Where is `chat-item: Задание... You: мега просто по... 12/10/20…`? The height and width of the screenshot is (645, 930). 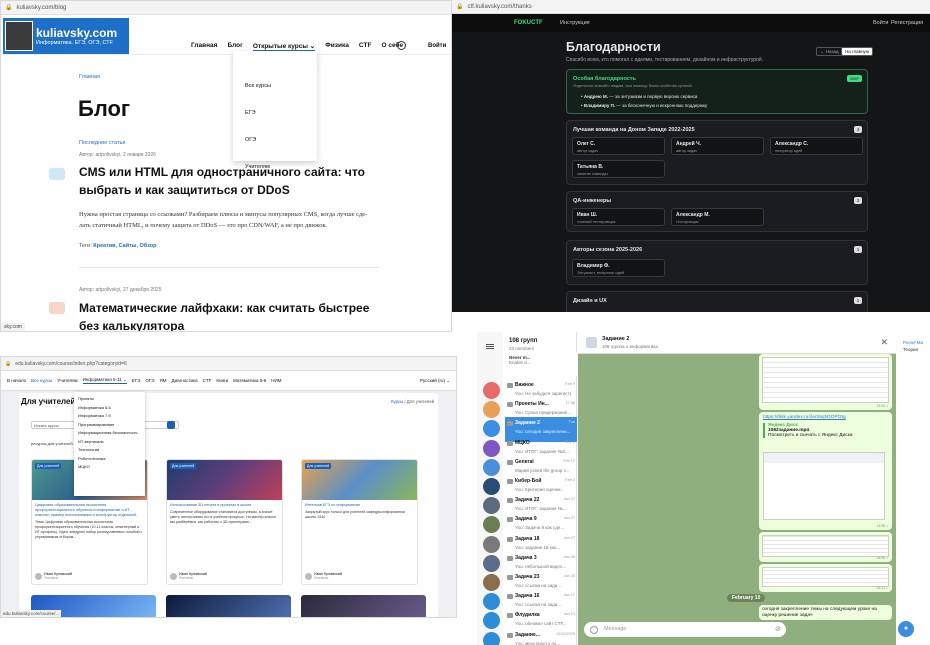 chat-item: Задание... You: мега просто по... 12/10/20… is located at coordinates (530, 637).